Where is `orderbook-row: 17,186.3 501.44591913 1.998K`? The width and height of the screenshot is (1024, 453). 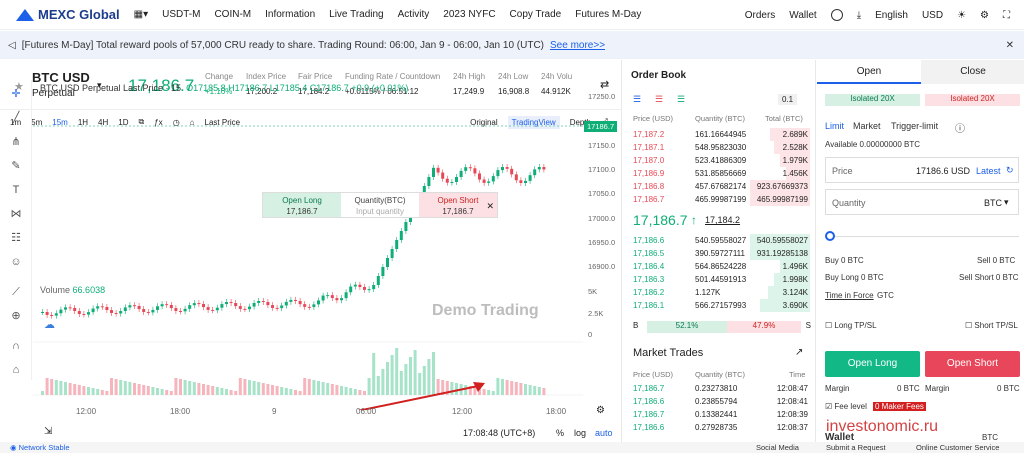
orderbook-row: 17,186.3 501.44591913 1.998K is located at coordinates (719, 279).